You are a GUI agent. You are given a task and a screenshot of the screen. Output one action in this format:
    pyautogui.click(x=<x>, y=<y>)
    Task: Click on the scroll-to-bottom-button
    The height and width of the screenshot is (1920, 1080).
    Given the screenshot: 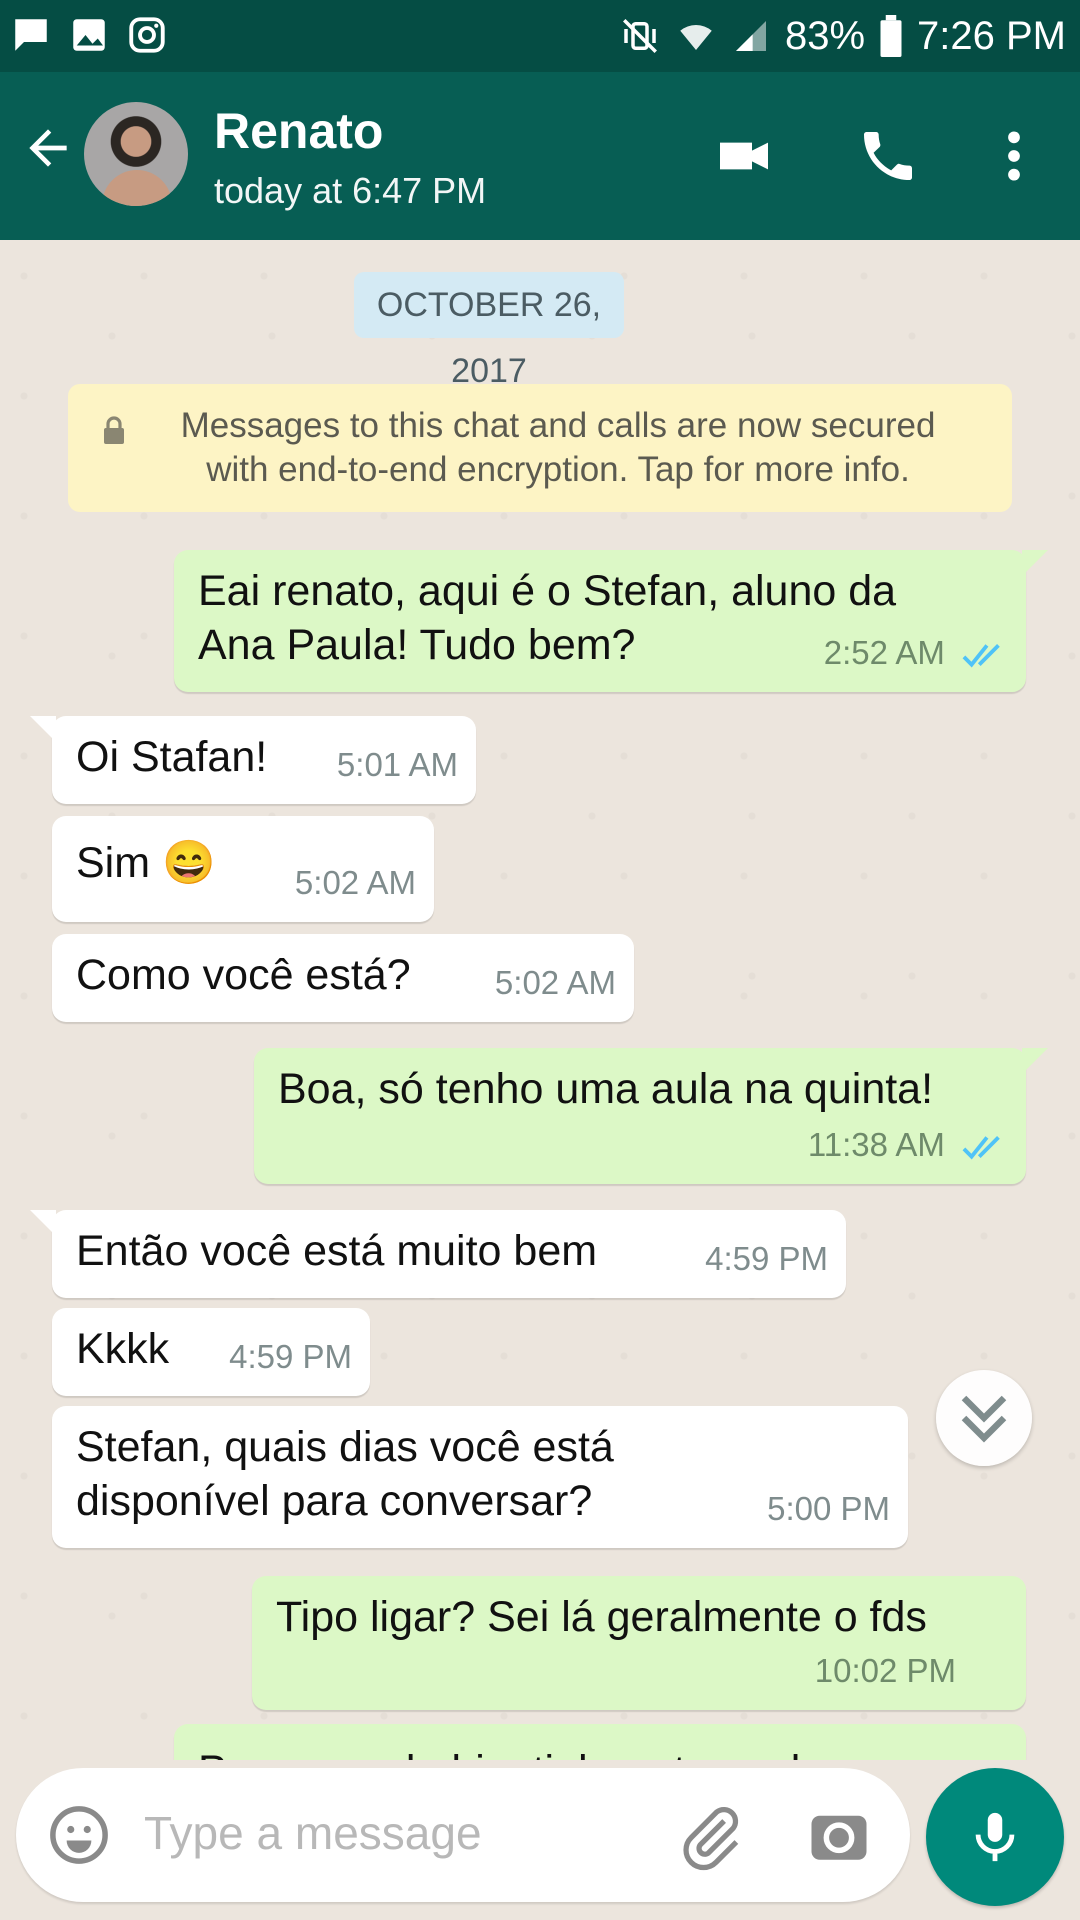 What is the action you would take?
    pyautogui.click(x=984, y=1418)
    